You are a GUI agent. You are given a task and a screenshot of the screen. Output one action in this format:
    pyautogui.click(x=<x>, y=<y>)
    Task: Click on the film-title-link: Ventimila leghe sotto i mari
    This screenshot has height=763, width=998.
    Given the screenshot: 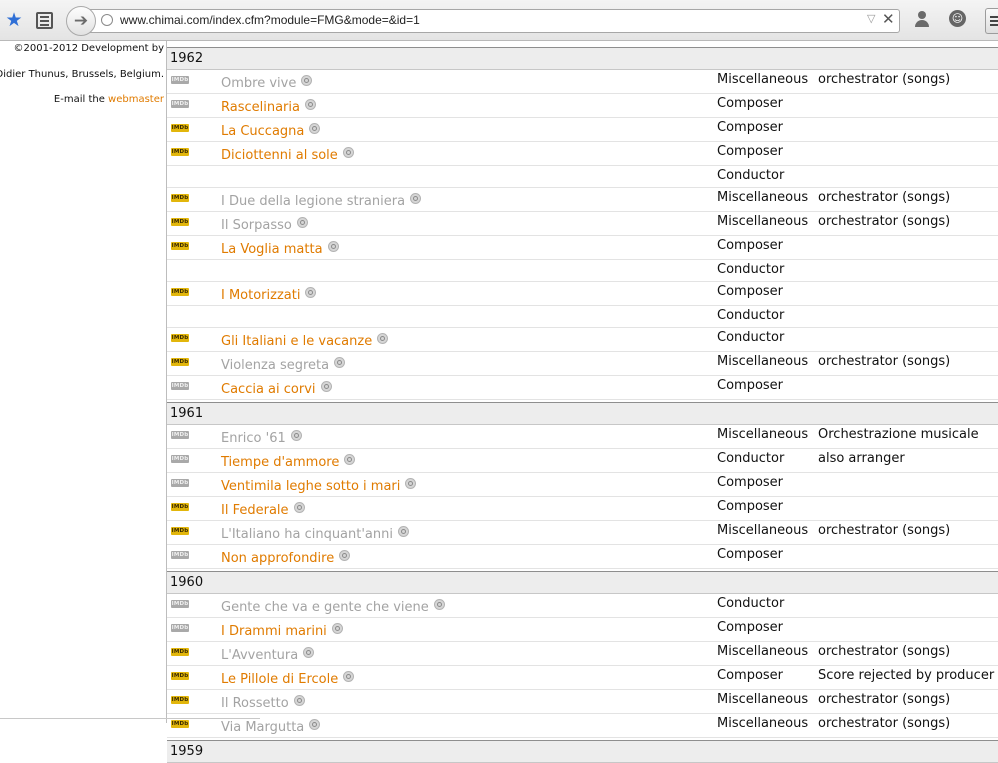 What is the action you would take?
    pyautogui.click(x=310, y=486)
    